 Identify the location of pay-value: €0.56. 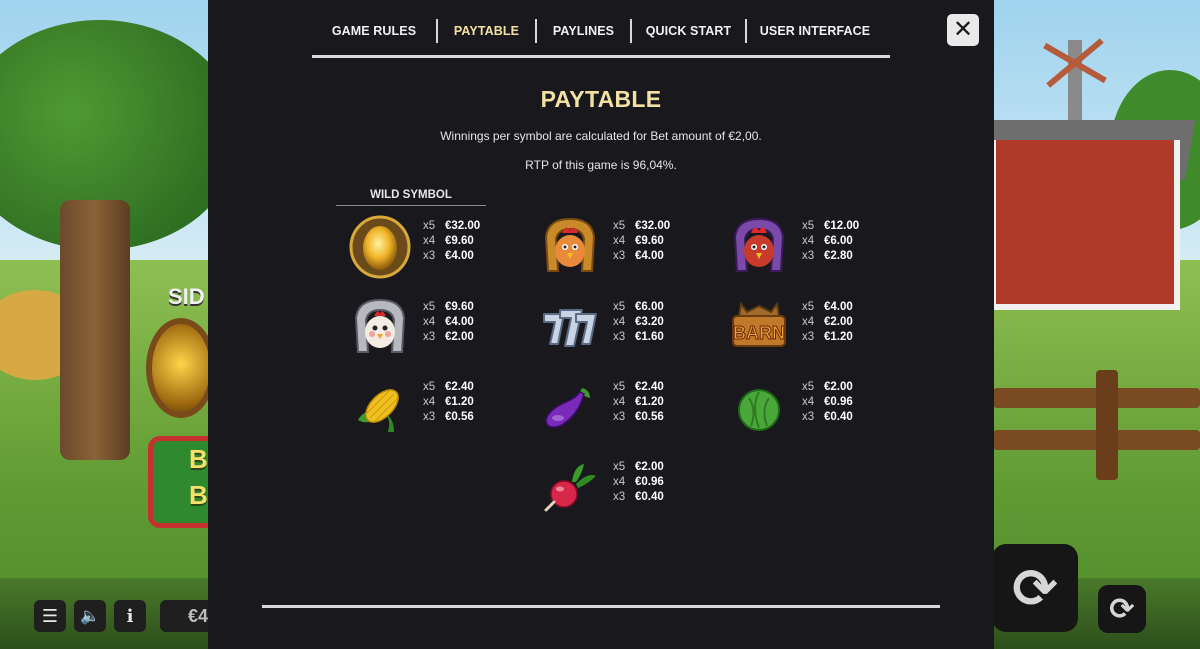
(459, 417).